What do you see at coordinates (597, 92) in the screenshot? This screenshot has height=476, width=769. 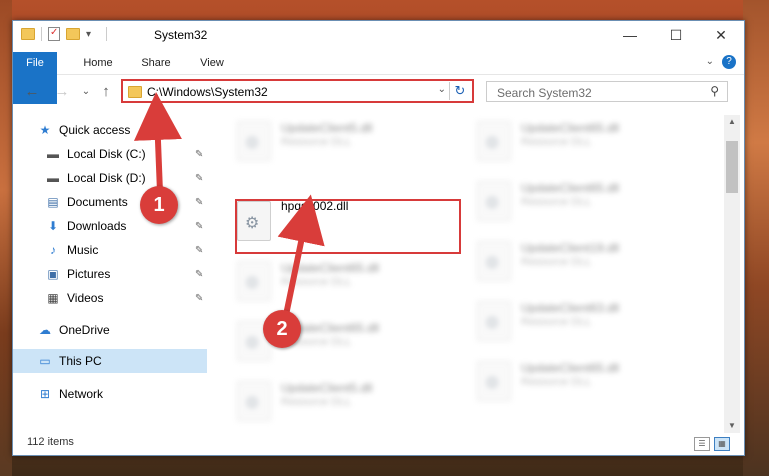 I see `search-input` at bounding box center [597, 92].